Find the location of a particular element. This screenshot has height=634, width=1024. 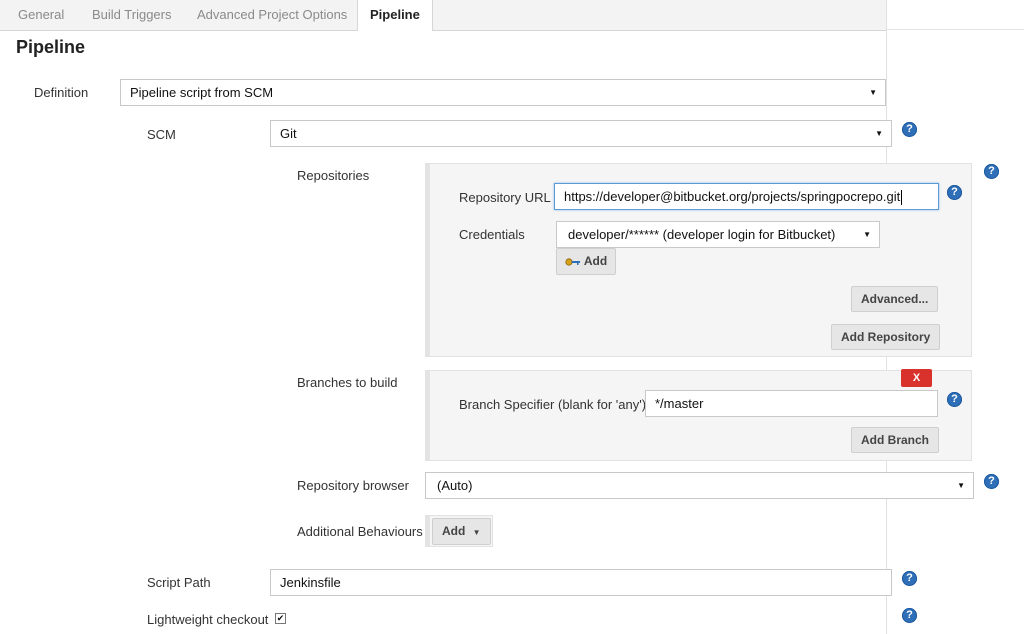

tab-advanced-project-options: Advanced Project Options is located at coordinates (272, 15).